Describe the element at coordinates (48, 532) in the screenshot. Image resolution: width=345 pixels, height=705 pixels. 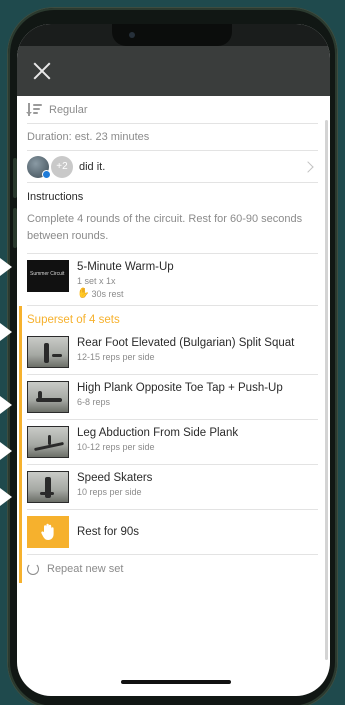
I see `hand-icon` at that location.